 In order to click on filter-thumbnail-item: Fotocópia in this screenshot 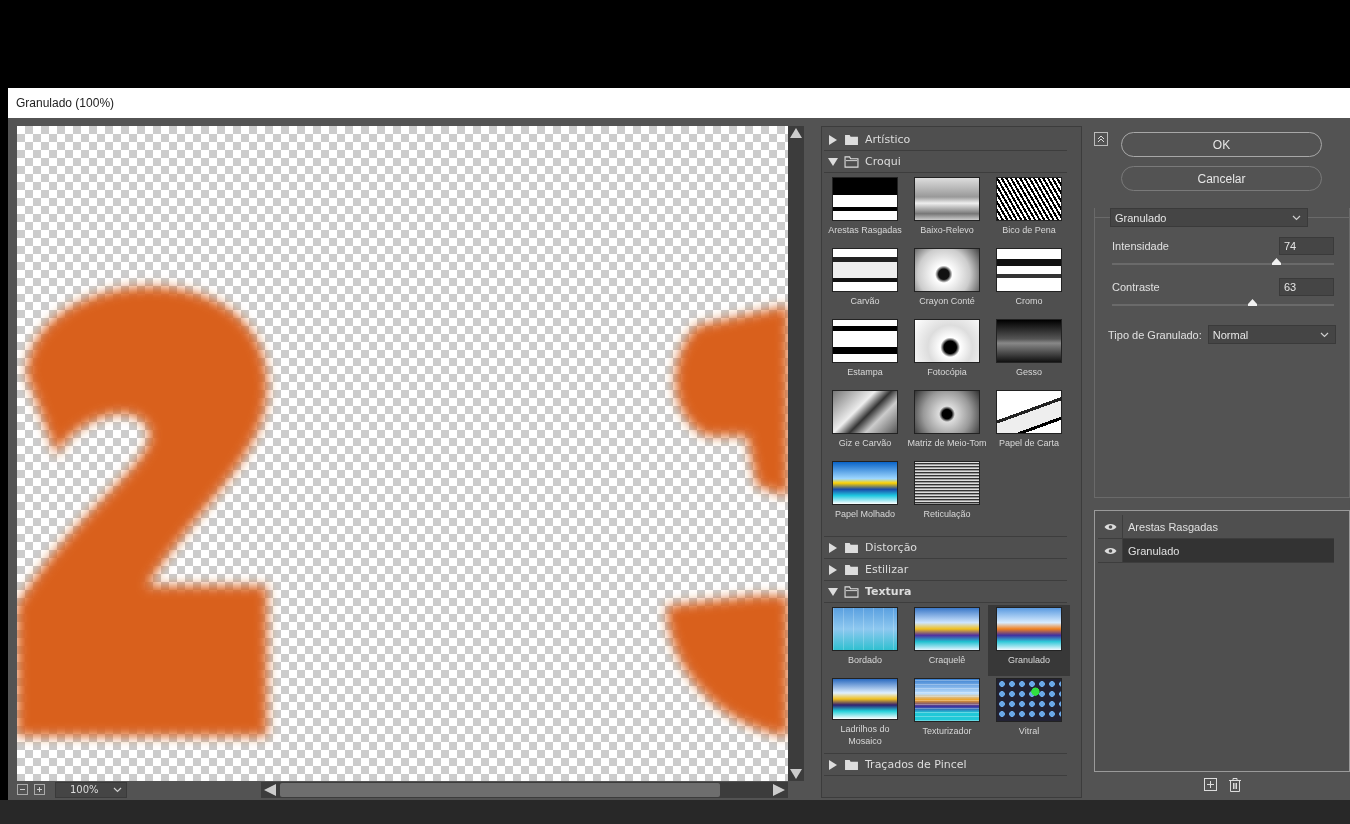, I will do `click(947, 352)`.